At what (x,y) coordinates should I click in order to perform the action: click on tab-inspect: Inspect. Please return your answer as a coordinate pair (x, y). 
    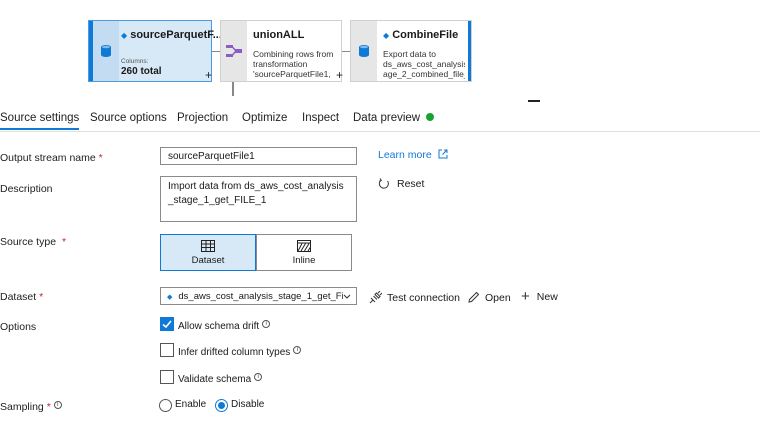
    Looking at the image, I should click on (320, 118).